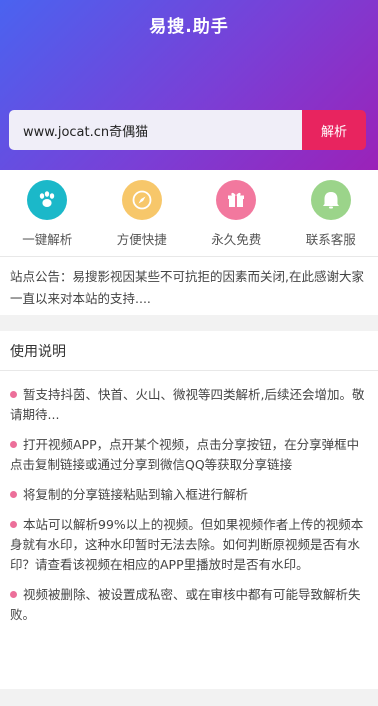 Image resolution: width=378 pixels, height=706 pixels. Describe the element at coordinates (334, 130) in the screenshot. I see `parse-button: 解析` at that location.